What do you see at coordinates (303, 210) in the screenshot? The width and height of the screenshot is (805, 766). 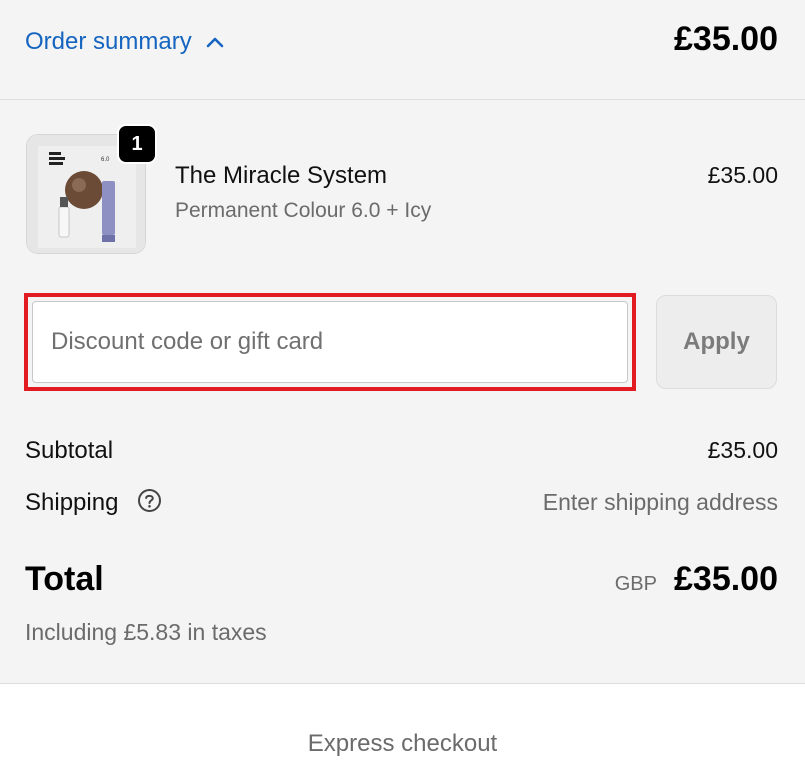 I see `product-variant: Permanent Colour 6.0 + Icy` at bounding box center [303, 210].